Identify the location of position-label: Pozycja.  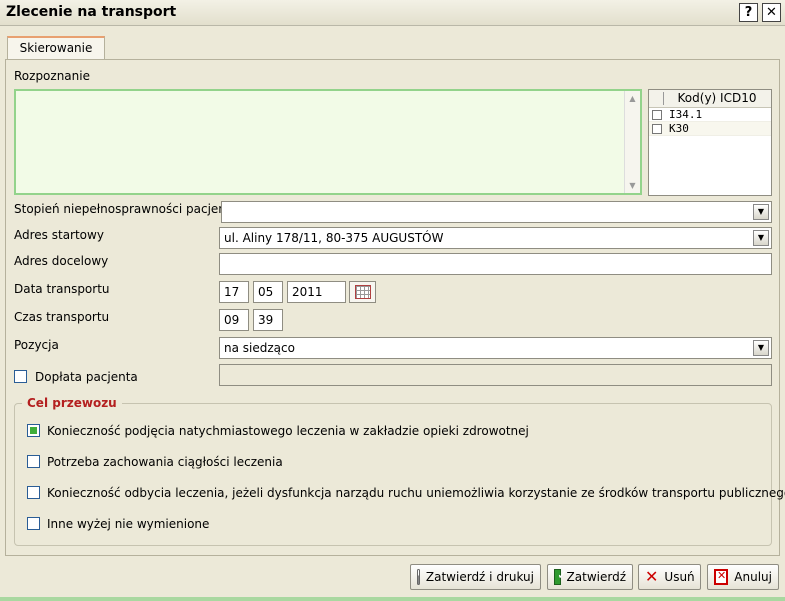
(36, 345).